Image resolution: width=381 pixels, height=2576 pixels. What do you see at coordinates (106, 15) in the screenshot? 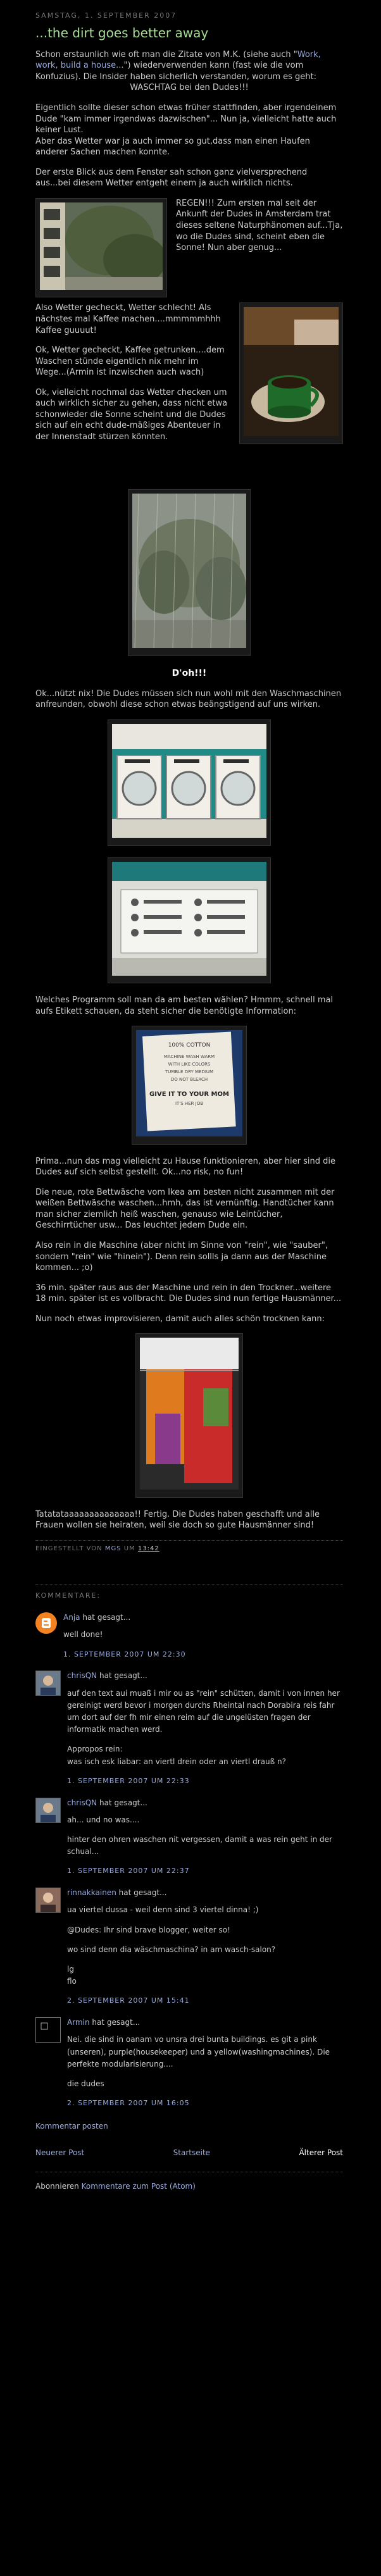
I see `date-header: Samstag, 1. September 2007` at bounding box center [106, 15].